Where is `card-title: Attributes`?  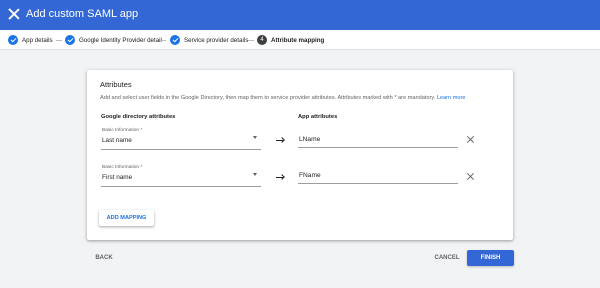
card-title: Attributes is located at coordinates (116, 84).